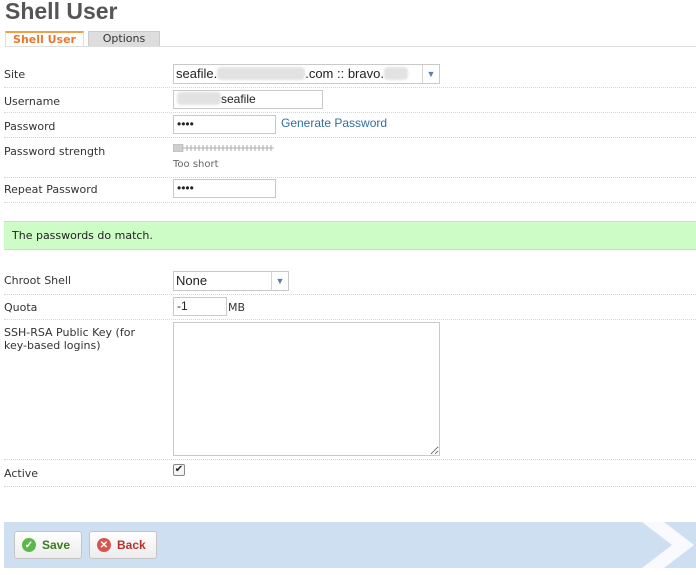  What do you see at coordinates (56, 545) in the screenshot?
I see `save-button-label: Save` at bounding box center [56, 545].